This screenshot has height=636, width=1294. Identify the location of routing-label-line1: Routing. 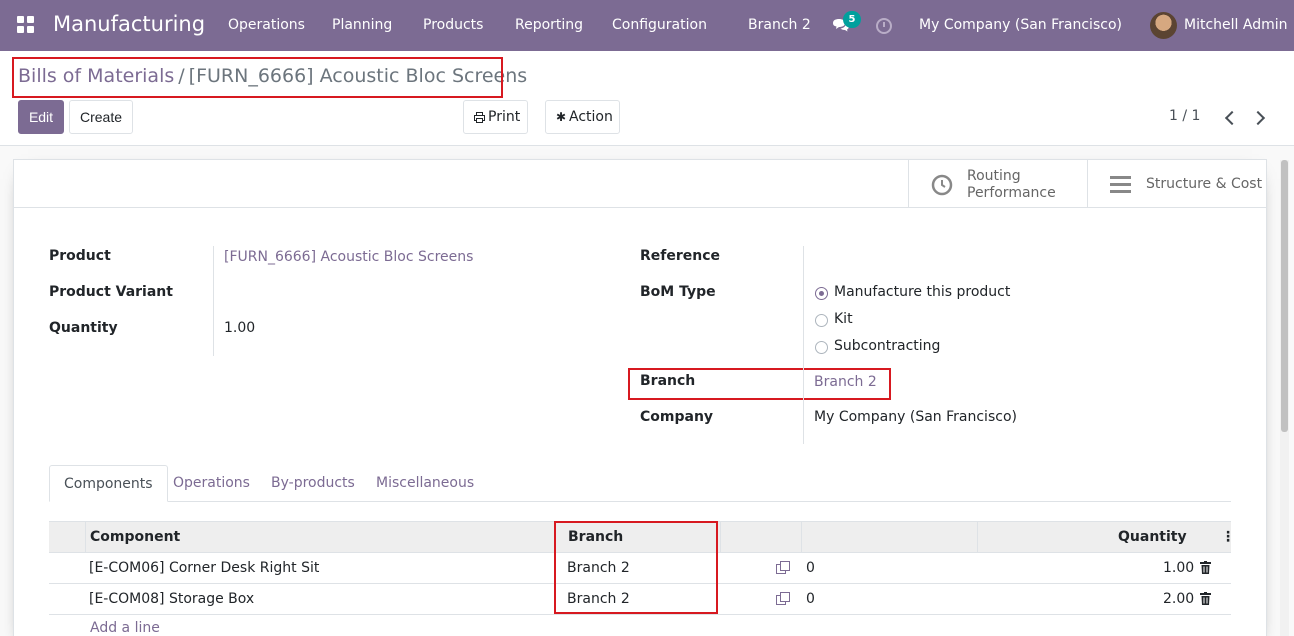
(994, 176).